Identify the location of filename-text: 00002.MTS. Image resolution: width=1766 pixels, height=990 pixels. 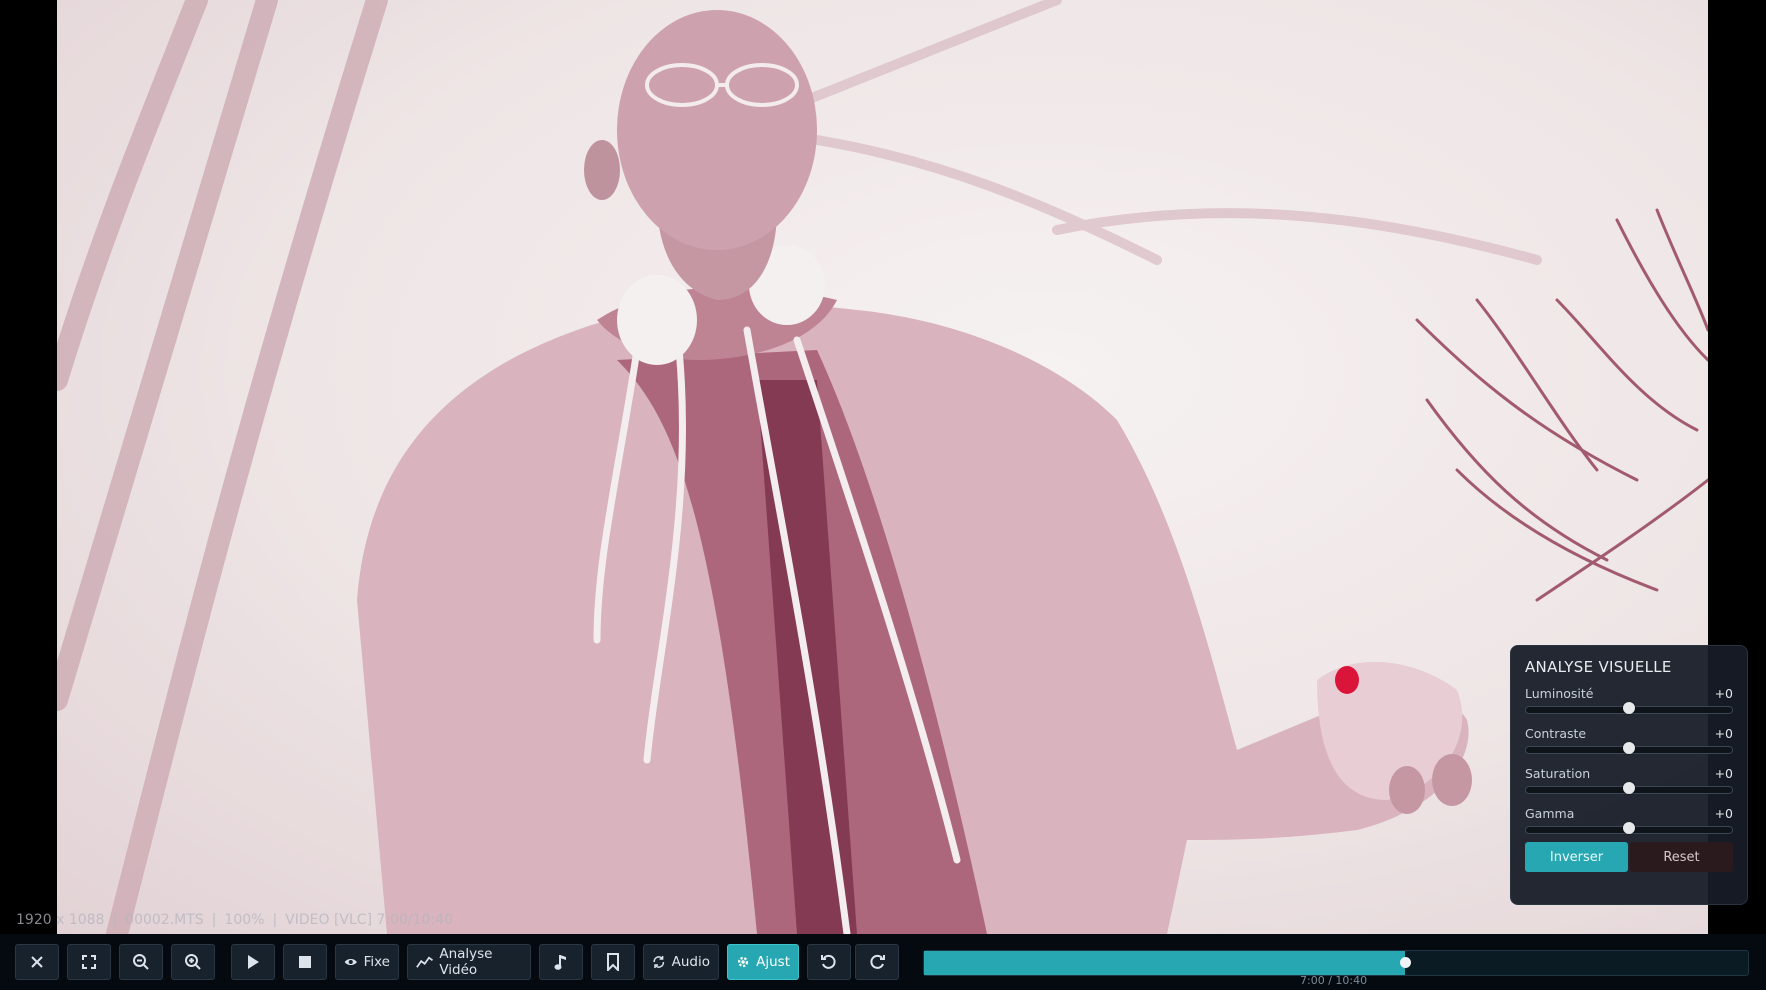
(164, 920).